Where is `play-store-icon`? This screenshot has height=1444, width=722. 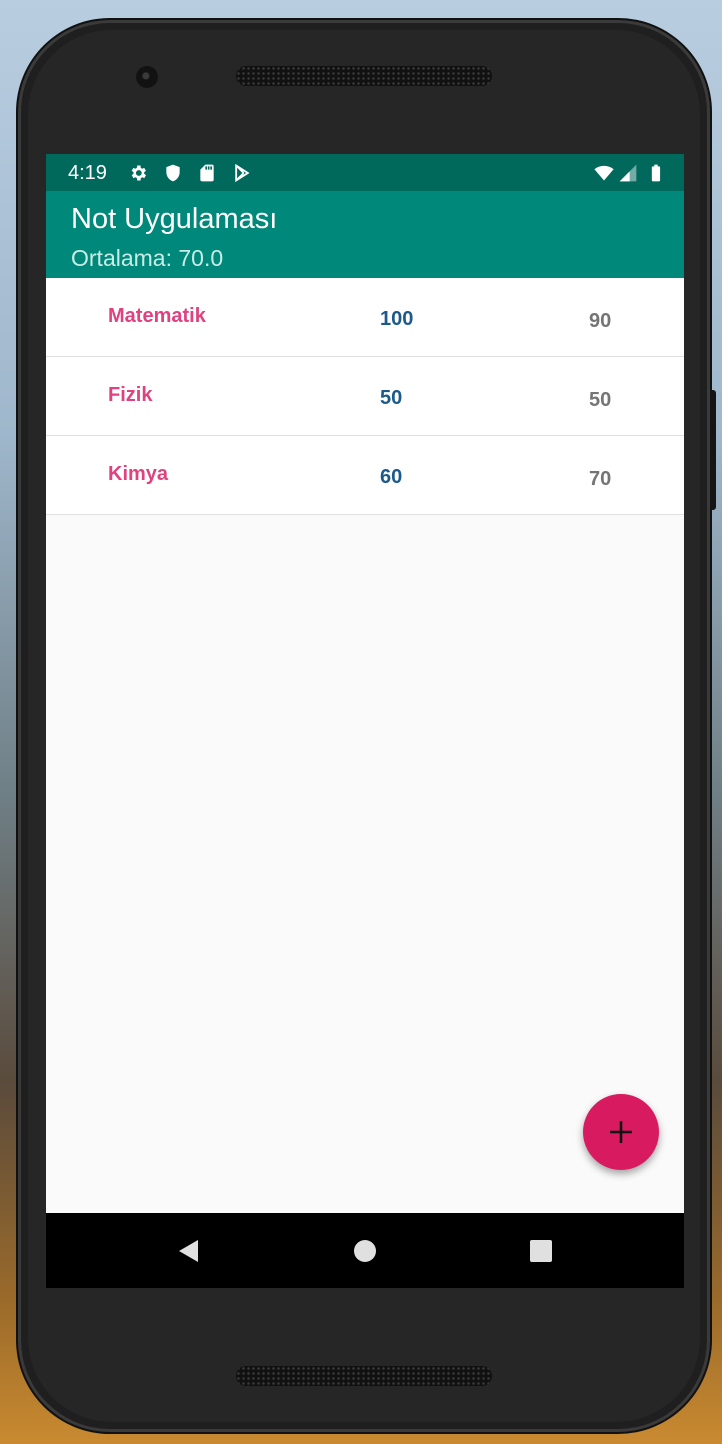 play-store-icon is located at coordinates (242, 173).